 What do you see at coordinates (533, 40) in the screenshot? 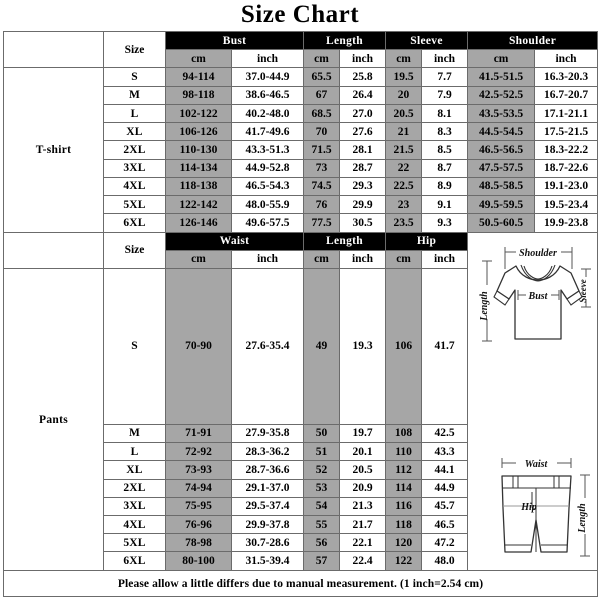
I see `tshirt-group-shoulder: Shoulder` at bounding box center [533, 40].